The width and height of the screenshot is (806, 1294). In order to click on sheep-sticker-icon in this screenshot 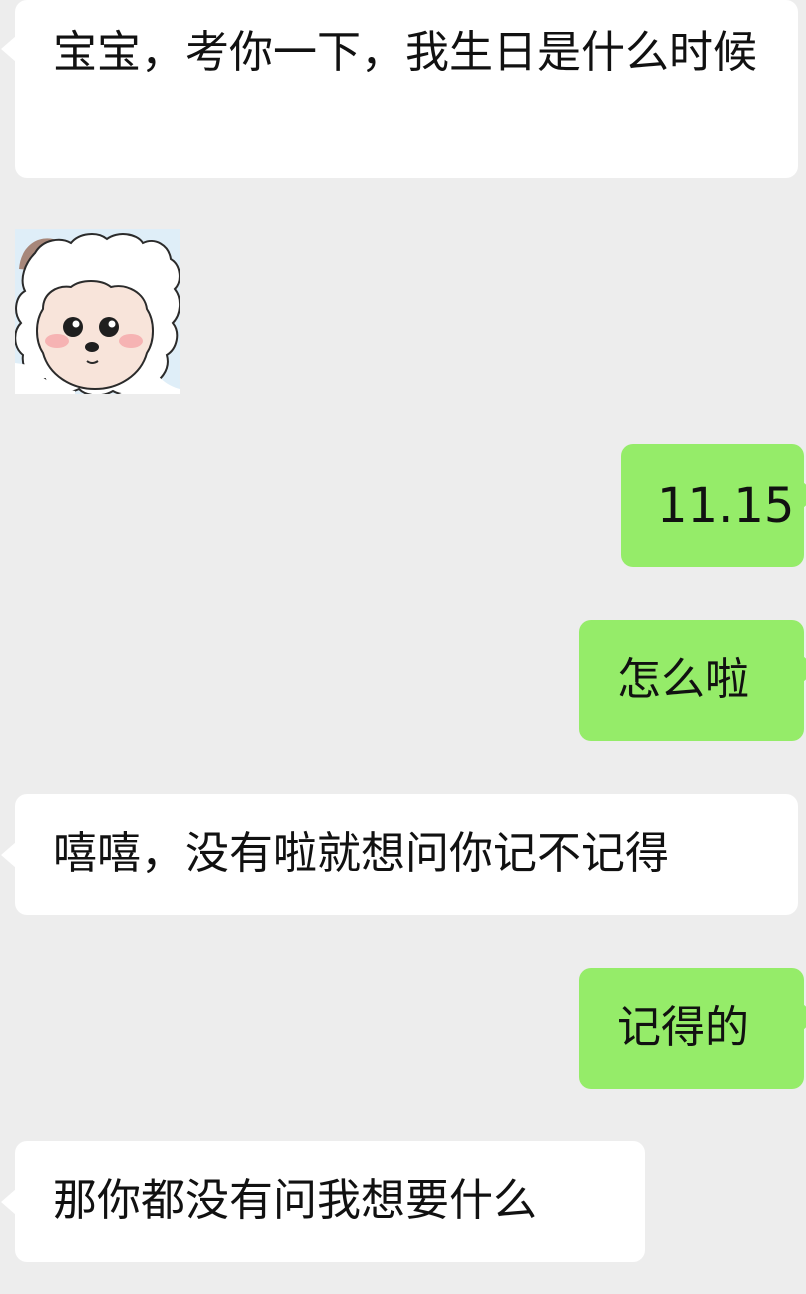, I will do `click(97, 313)`.